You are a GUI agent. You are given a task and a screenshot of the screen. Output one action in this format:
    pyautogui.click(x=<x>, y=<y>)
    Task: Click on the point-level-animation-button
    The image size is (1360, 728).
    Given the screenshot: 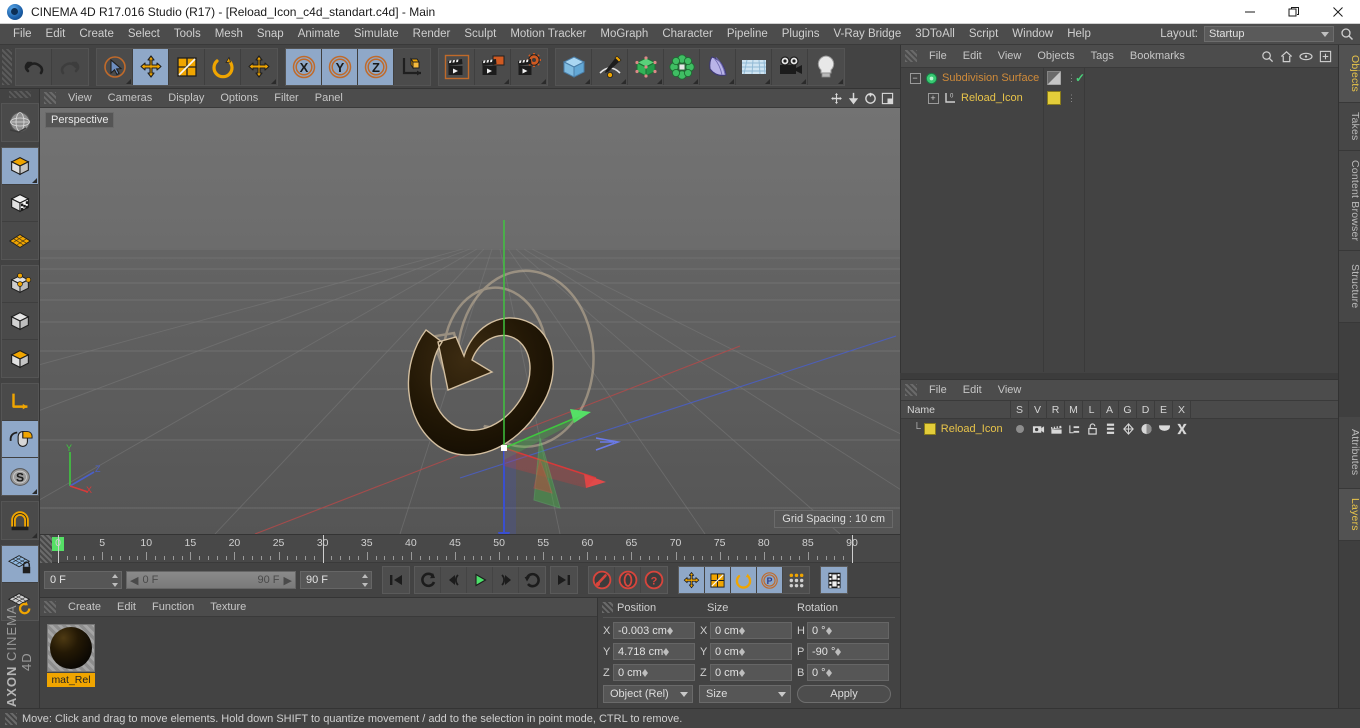 What is the action you would take?
    pyautogui.click(x=796, y=580)
    